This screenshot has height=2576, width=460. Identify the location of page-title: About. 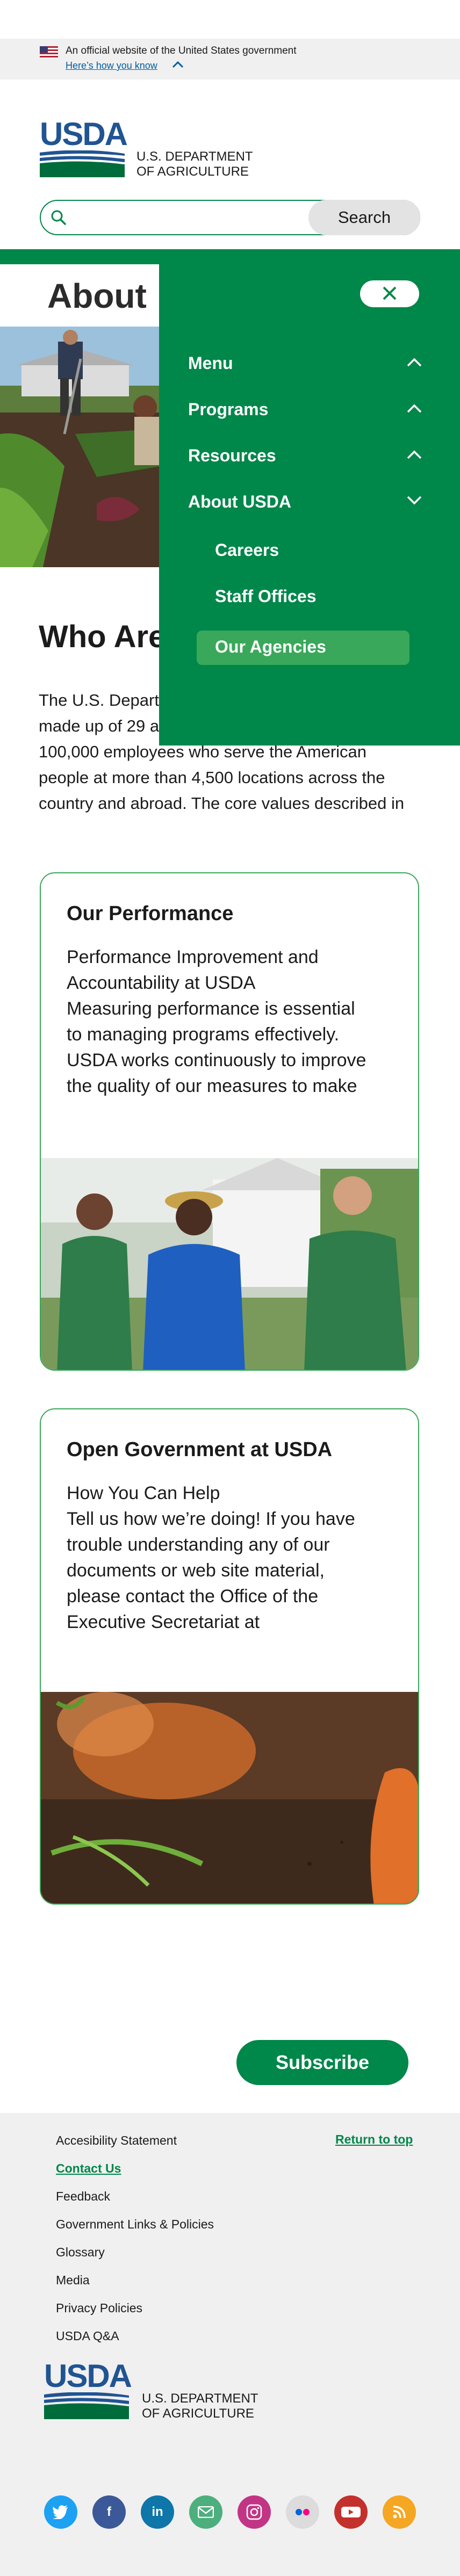
(97, 296).